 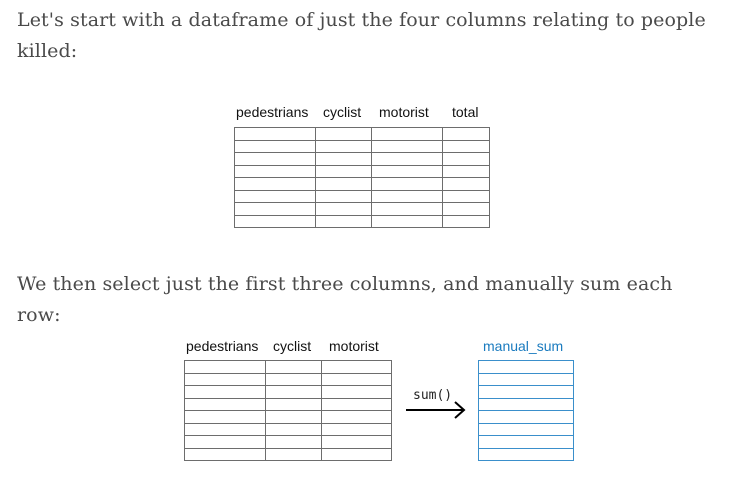 I want to click on header-motorist: motorist, so click(x=404, y=112).